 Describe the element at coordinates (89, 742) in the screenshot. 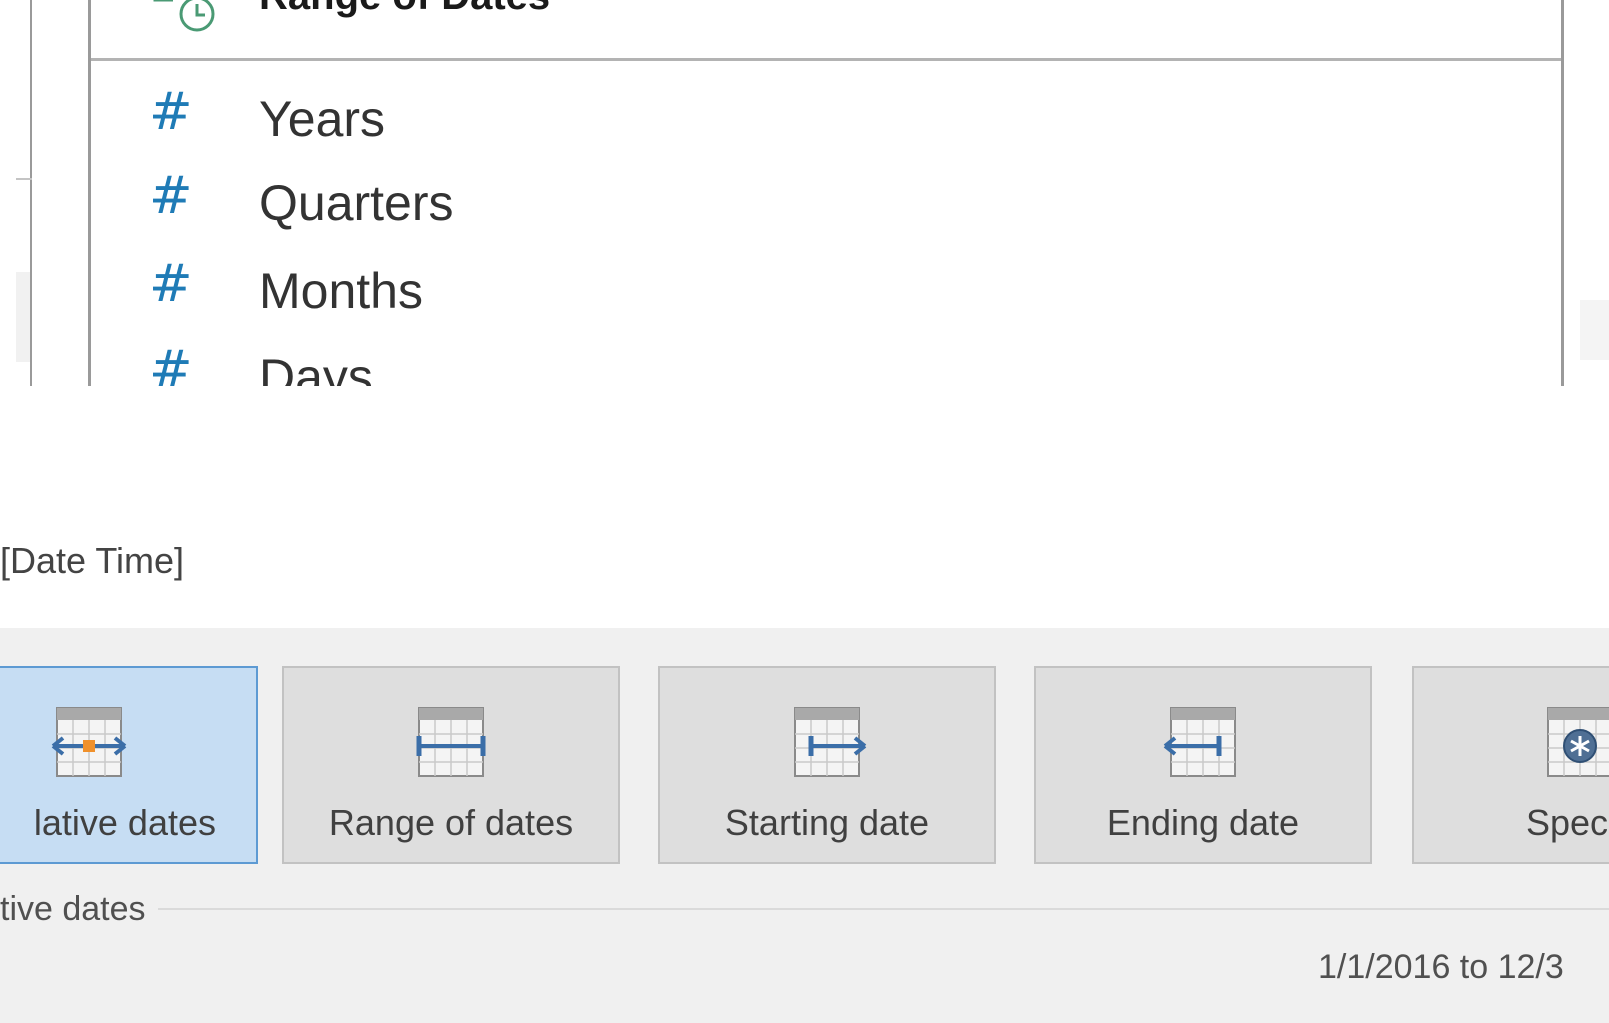

I see `relative-dates-icon` at that location.